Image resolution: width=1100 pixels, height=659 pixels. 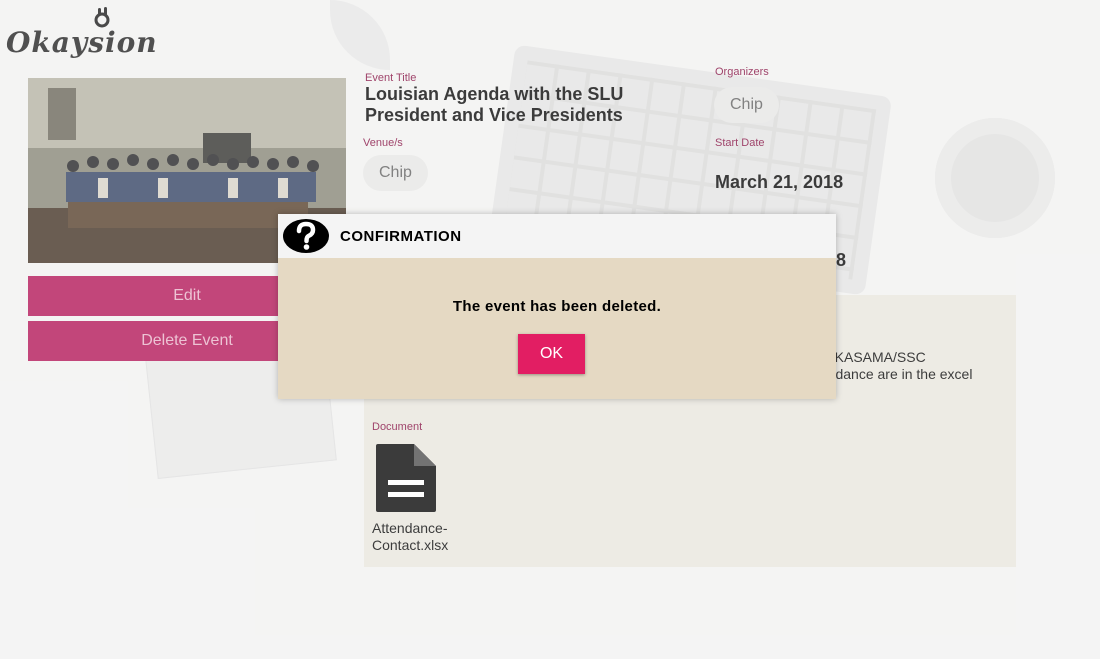 I want to click on dialog-title: CONFIRMATION, so click(x=401, y=236).